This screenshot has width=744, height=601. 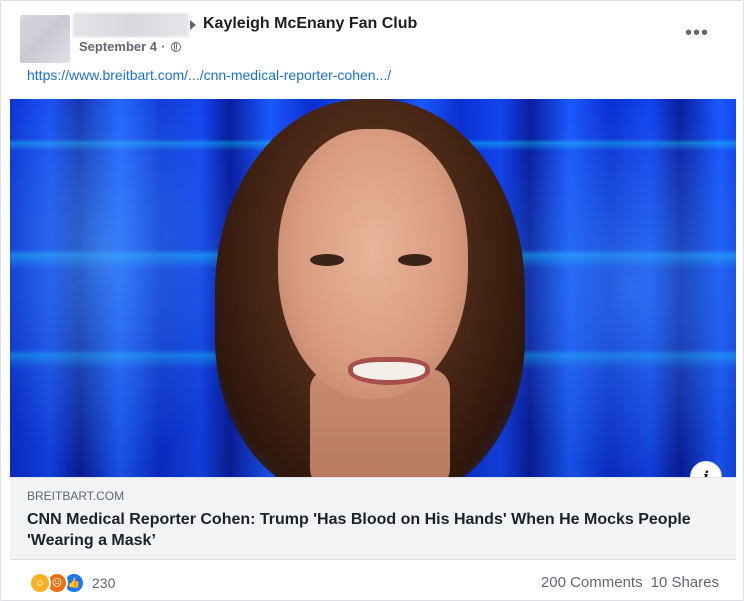 What do you see at coordinates (697, 33) in the screenshot?
I see `more-options-icon: •••` at bounding box center [697, 33].